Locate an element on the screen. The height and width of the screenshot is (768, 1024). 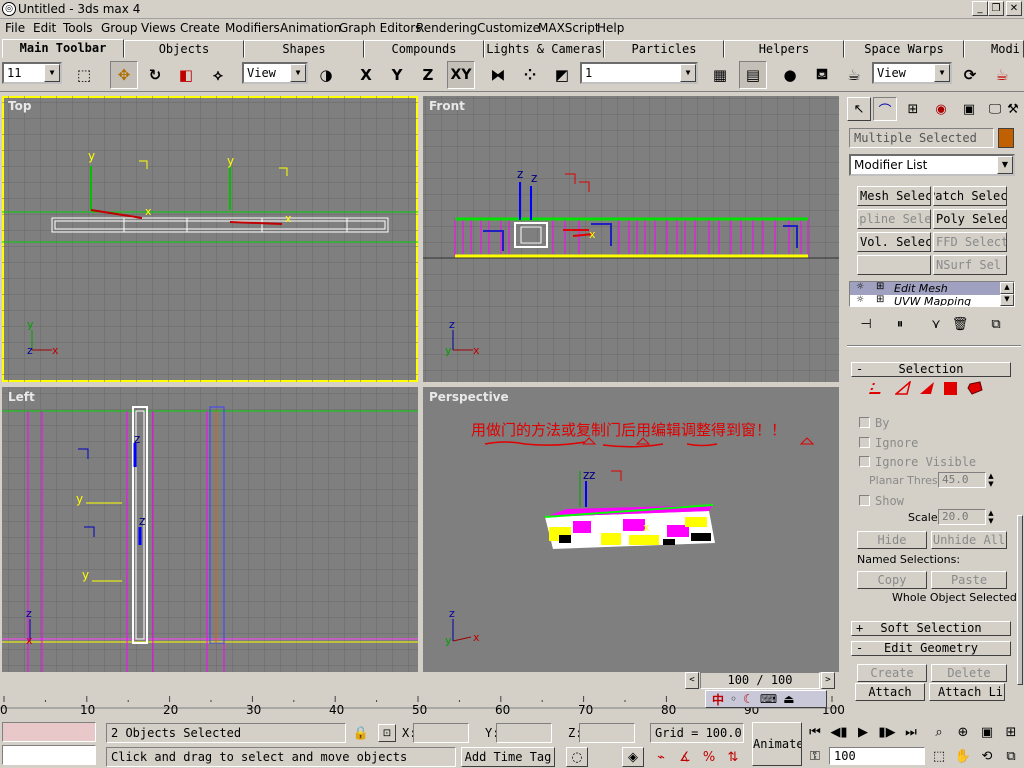
menu-customize: Customize is located at coordinates (508, 28).